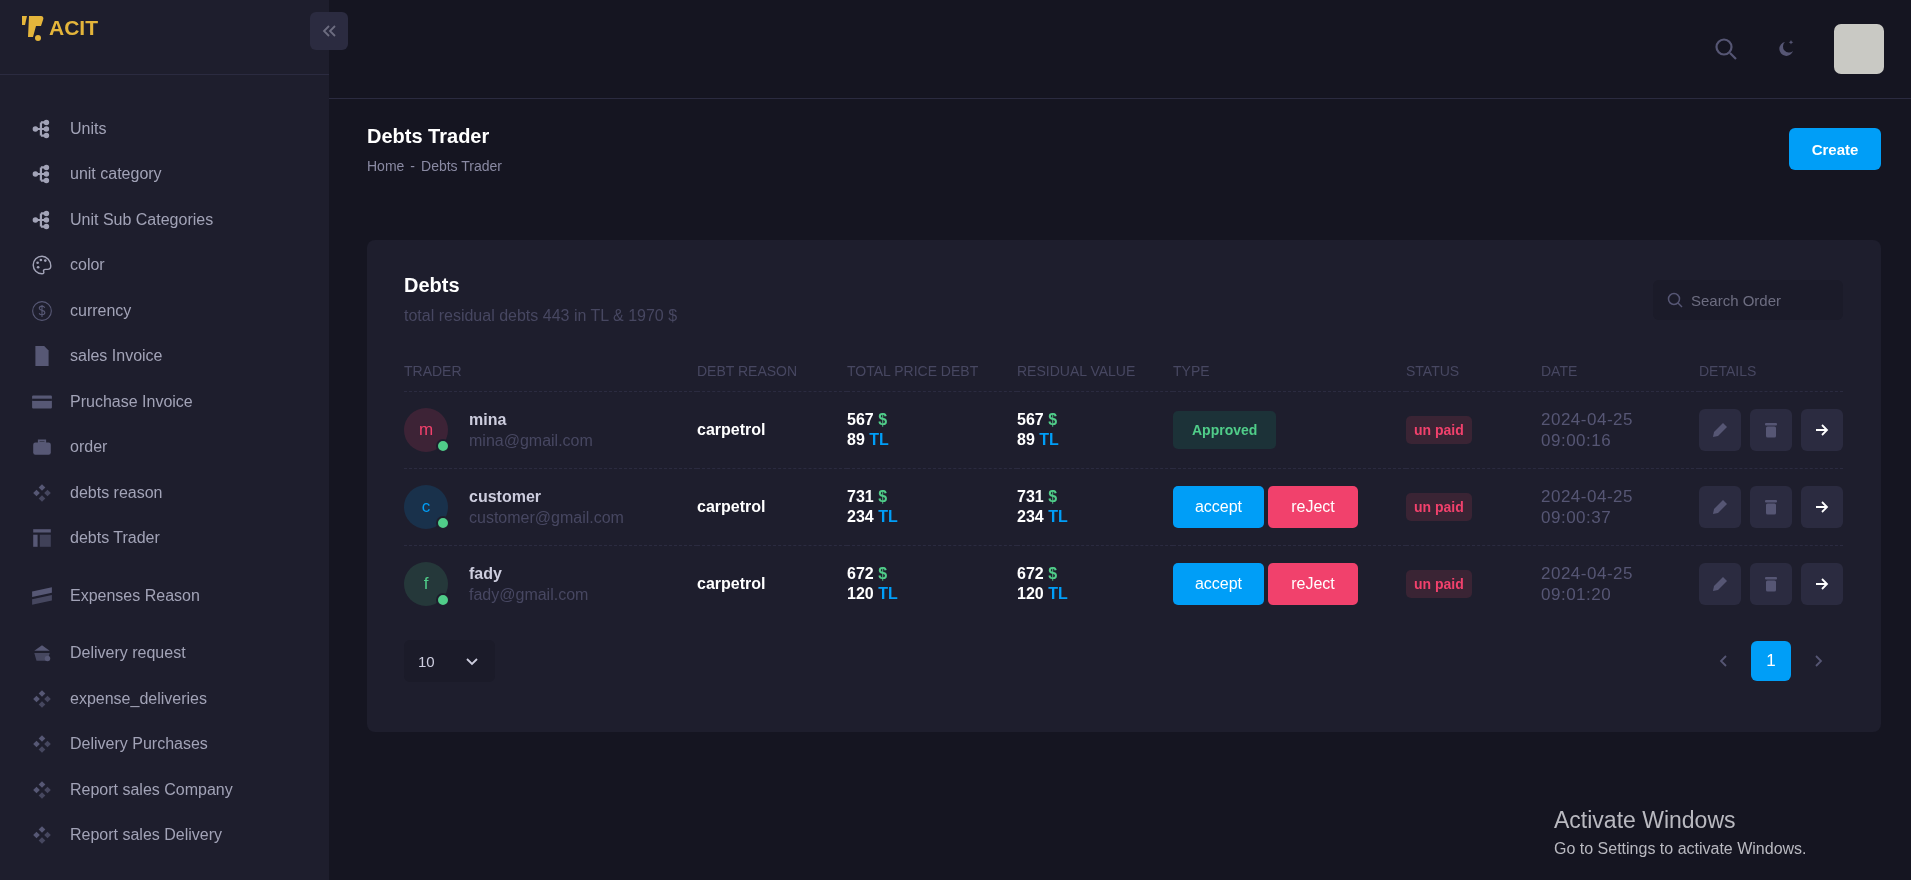 The width and height of the screenshot is (1911, 880). Describe the element at coordinates (432, 285) in the screenshot. I see `card-title: Debts` at that location.